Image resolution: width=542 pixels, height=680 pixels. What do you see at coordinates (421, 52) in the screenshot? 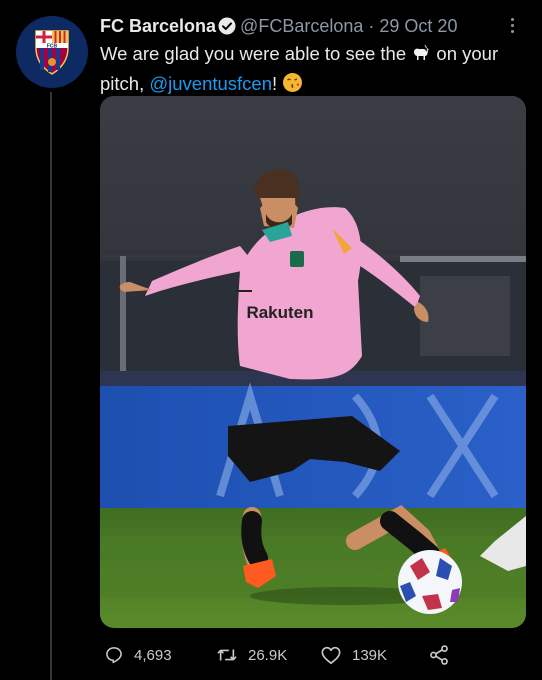
I see `goat-icon` at bounding box center [421, 52].